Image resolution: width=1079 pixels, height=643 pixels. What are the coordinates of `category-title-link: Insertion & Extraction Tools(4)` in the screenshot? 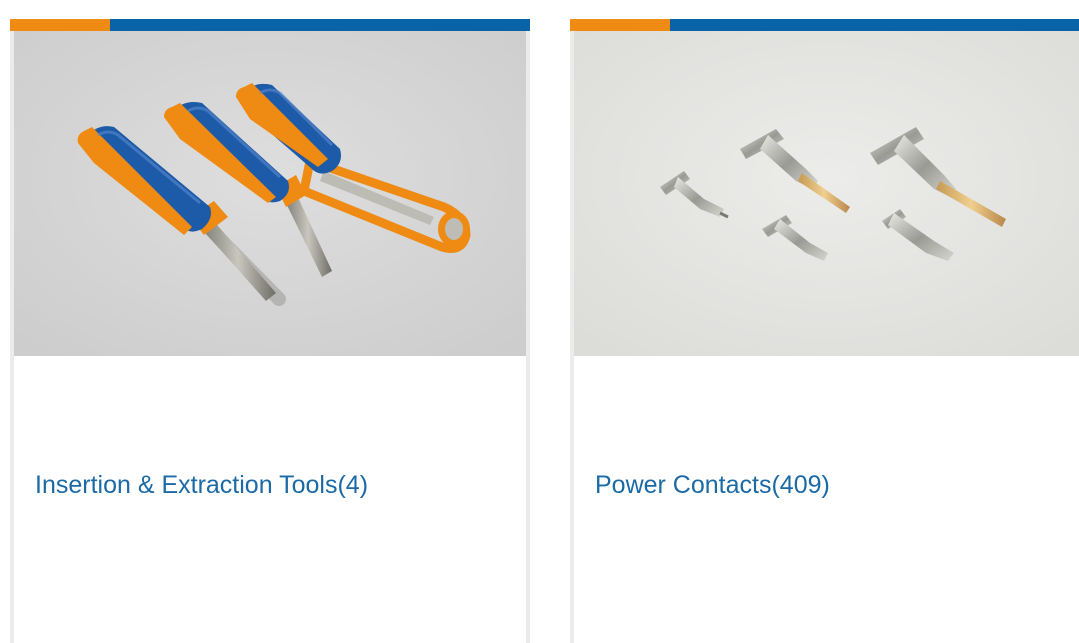 It's located at (201, 485).